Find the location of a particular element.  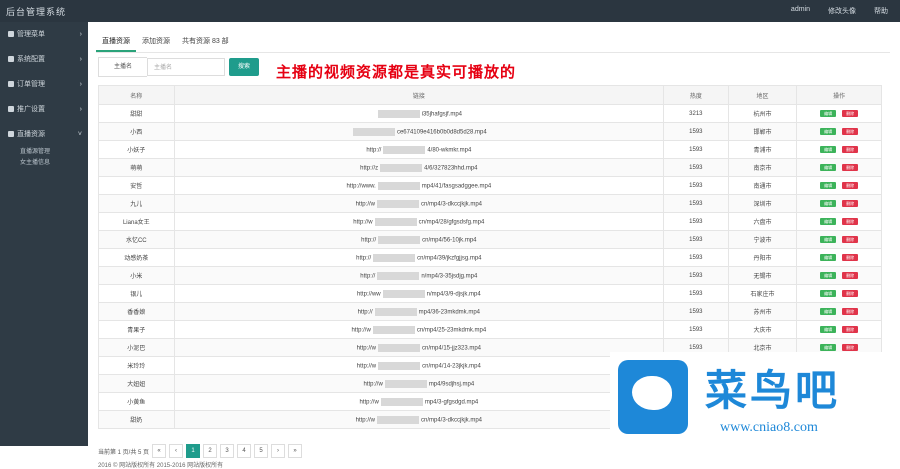

sidebar-item-menu-management: 管理菜单 › is located at coordinates (44, 34).